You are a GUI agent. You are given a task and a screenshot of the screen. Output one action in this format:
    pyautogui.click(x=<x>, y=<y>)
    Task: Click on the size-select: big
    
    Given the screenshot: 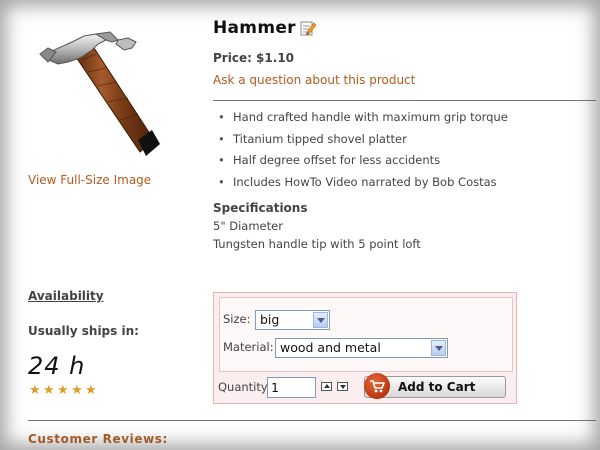 What is the action you would take?
    pyautogui.click(x=292, y=320)
    